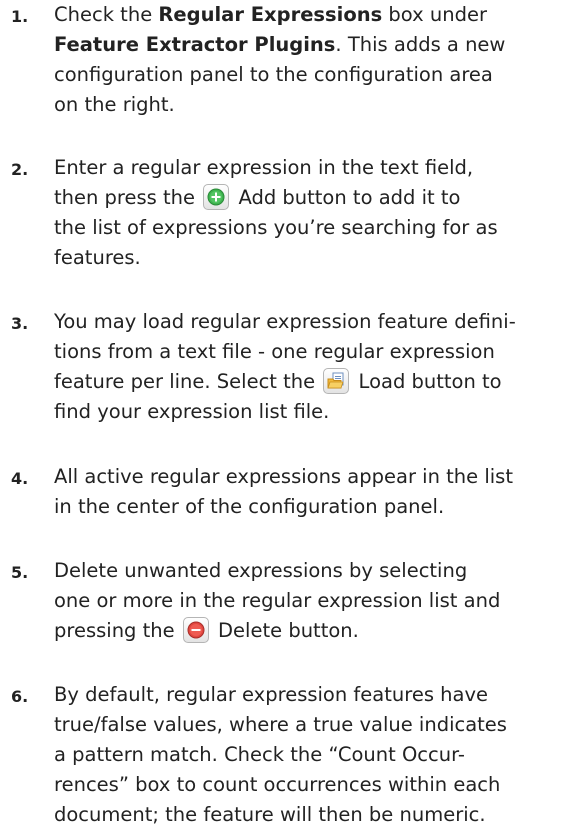 The width and height of the screenshot is (585, 830). I want to click on step-number: 4., so click(20, 478).